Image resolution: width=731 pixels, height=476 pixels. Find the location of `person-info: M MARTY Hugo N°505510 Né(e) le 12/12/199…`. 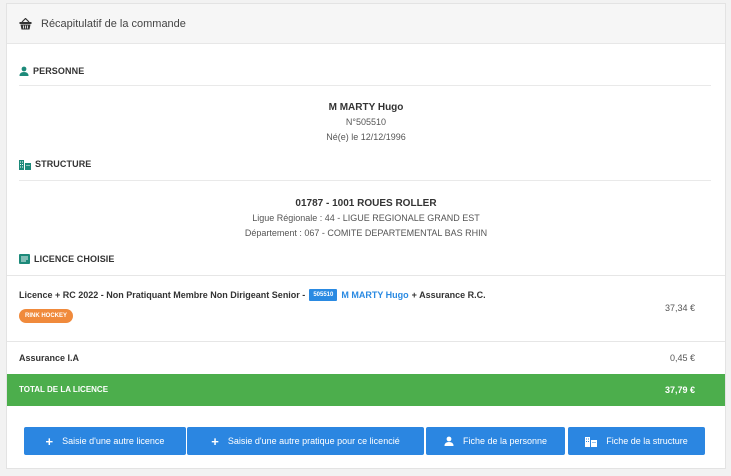

person-info: M MARTY Hugo N°505510 Né(e) le 12/12/199… is located at coordinates (366, 124).